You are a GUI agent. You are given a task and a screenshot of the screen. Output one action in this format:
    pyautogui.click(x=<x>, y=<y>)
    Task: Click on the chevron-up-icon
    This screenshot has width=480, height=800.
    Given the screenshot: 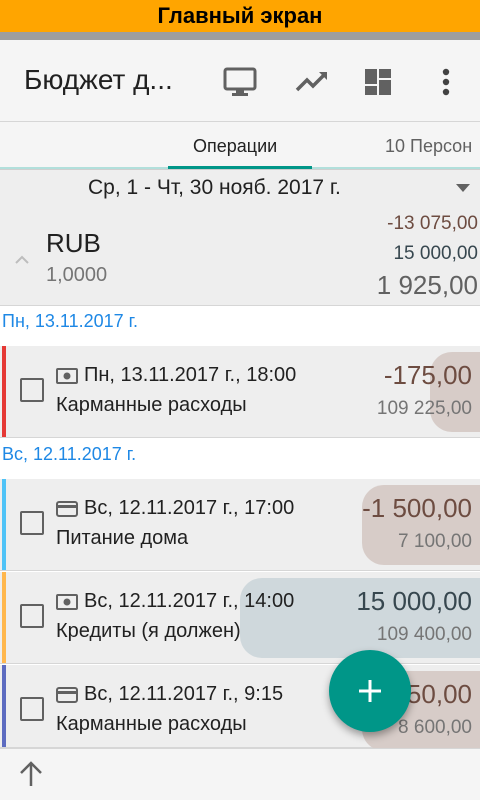 What is the action you would take?
    pyautogui.click(x=22, y=259)
    